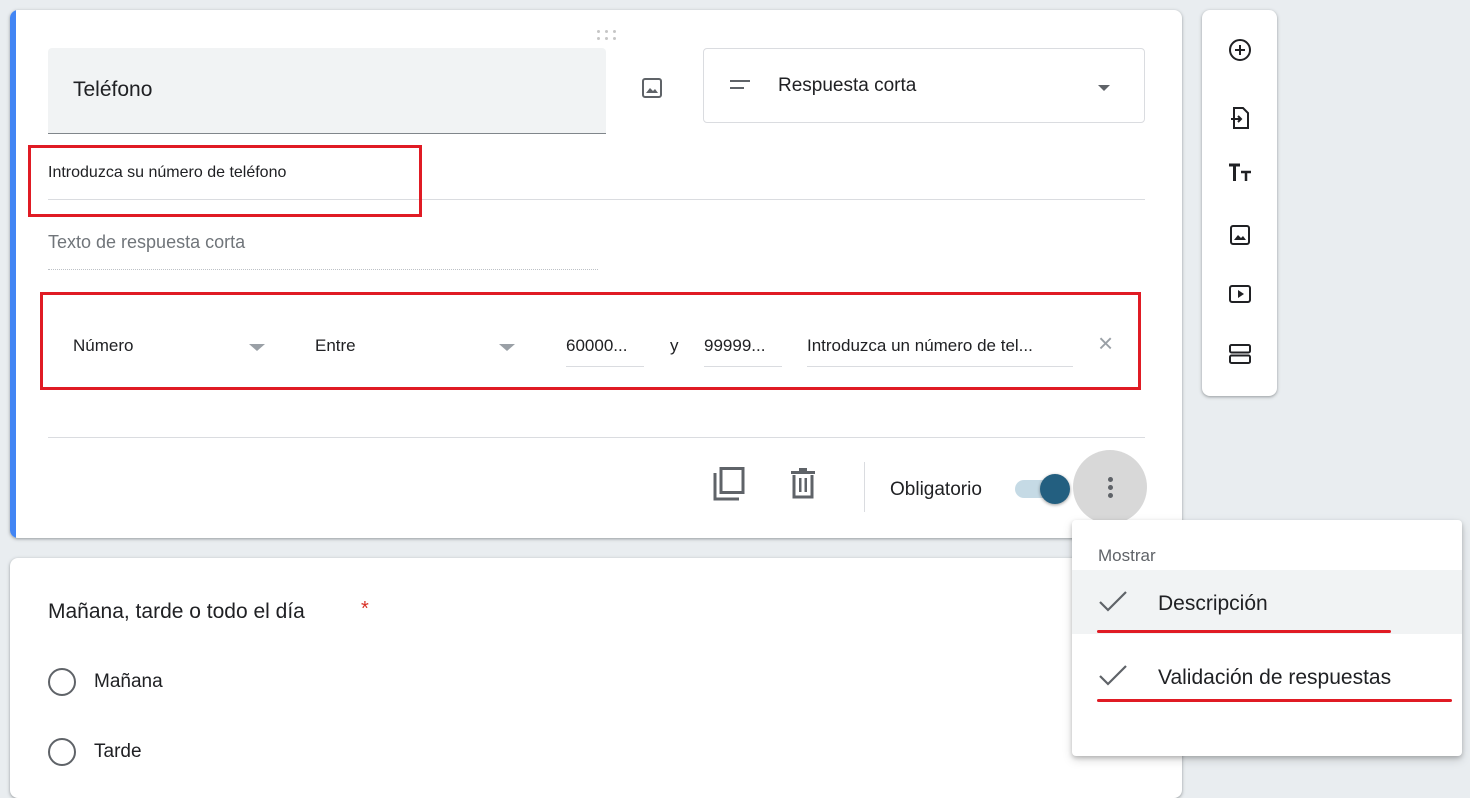  Describe the element at coordinates (323, 251) in the screenshot. I see `answer-preview-field: Texto de respuesta corta` at that location.